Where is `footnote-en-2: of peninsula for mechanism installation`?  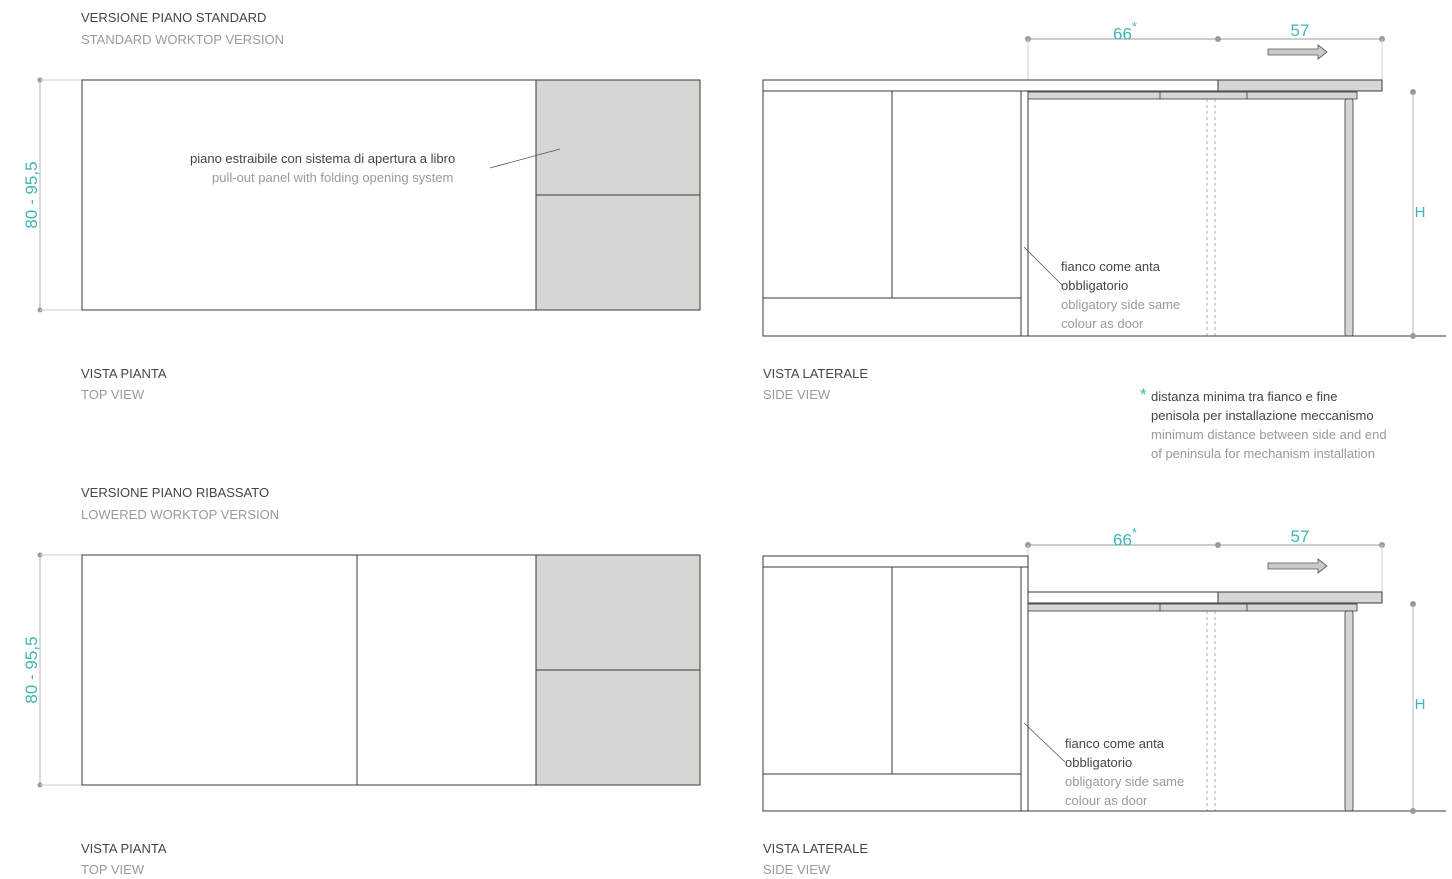 footnote-en-2: of peninsula for mechanism installation is located at coordinates (1263, 453).